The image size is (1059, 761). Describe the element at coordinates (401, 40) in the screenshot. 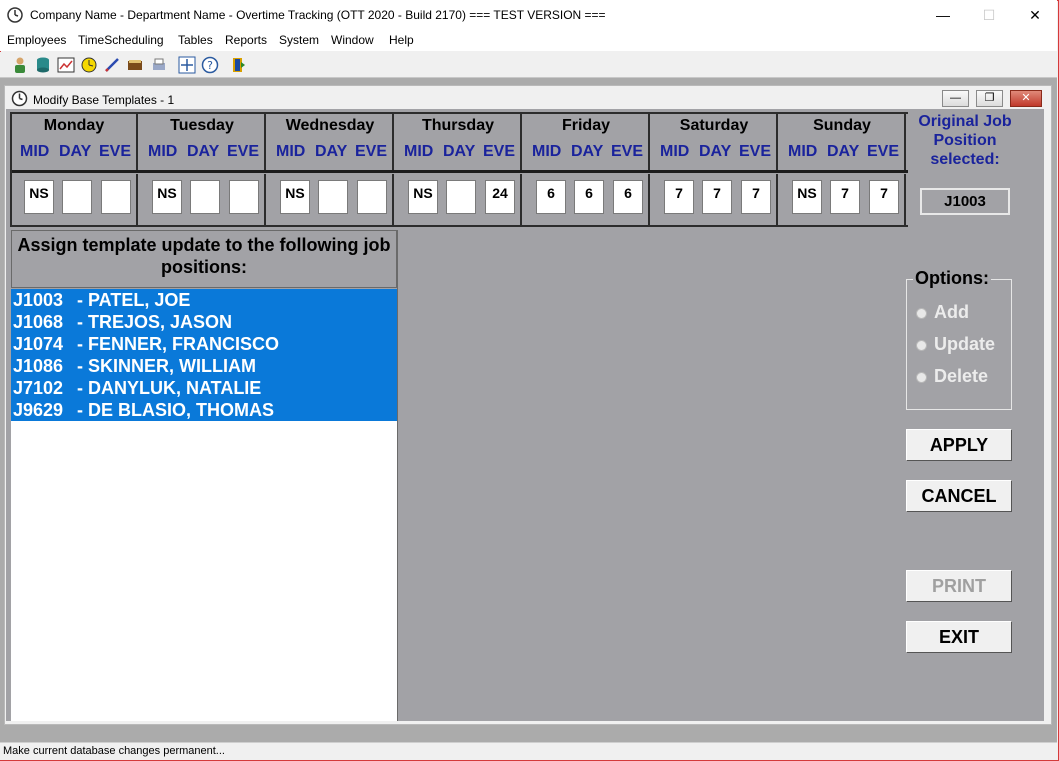

I see `menu-help: Help` at that location.